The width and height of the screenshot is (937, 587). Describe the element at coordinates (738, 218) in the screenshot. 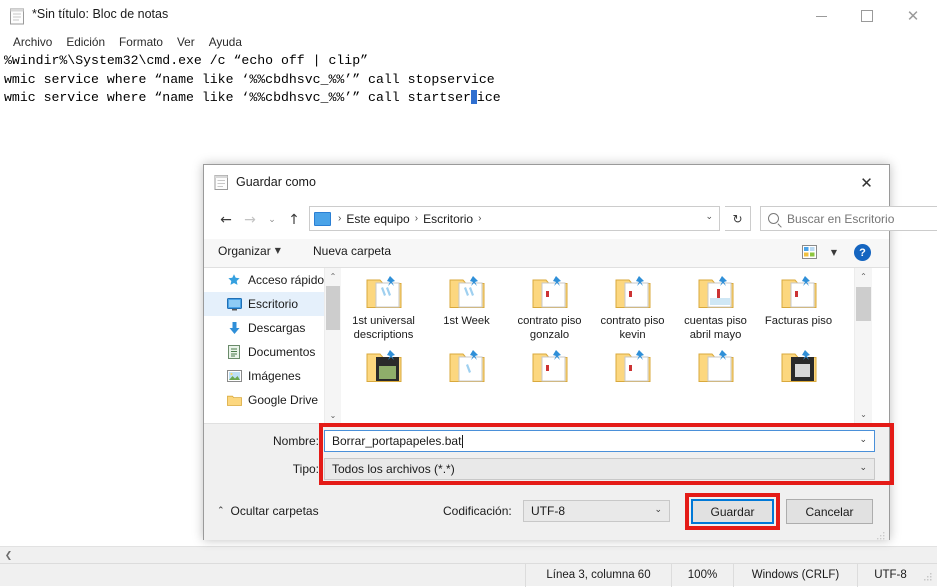

I see `refresh-button: ↻` at that location.